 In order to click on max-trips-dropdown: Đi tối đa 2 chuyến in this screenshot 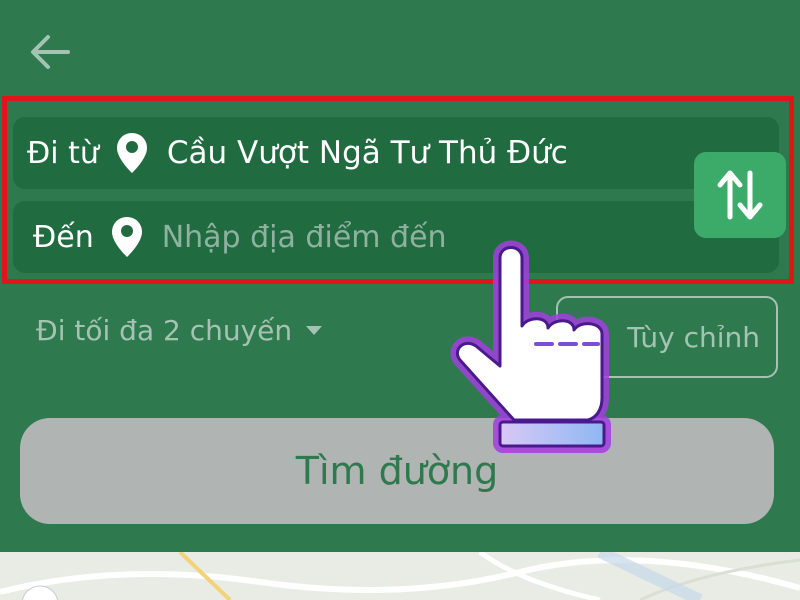, I will do `click(179, 330)`.